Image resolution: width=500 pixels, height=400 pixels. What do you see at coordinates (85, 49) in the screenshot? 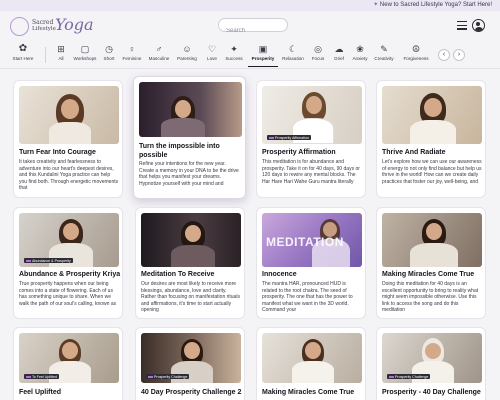
I see `workshop-icon: ▢` at bounding box center [85, 49].